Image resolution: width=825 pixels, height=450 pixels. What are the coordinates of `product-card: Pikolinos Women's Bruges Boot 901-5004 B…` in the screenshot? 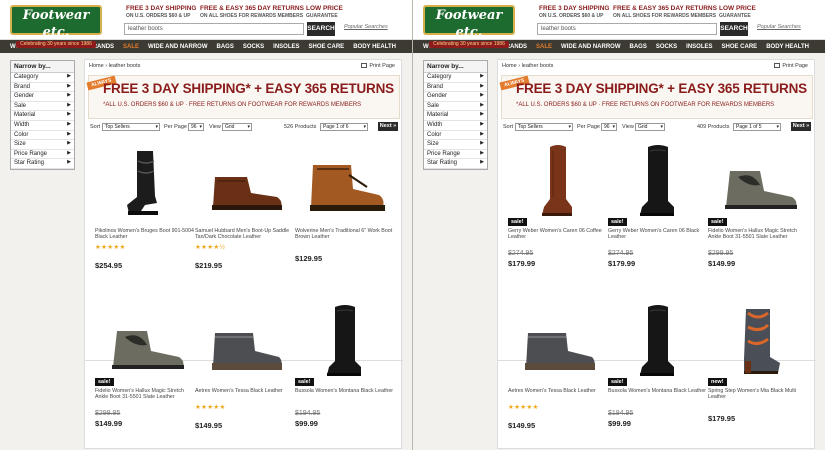 It's located at (145, 211).